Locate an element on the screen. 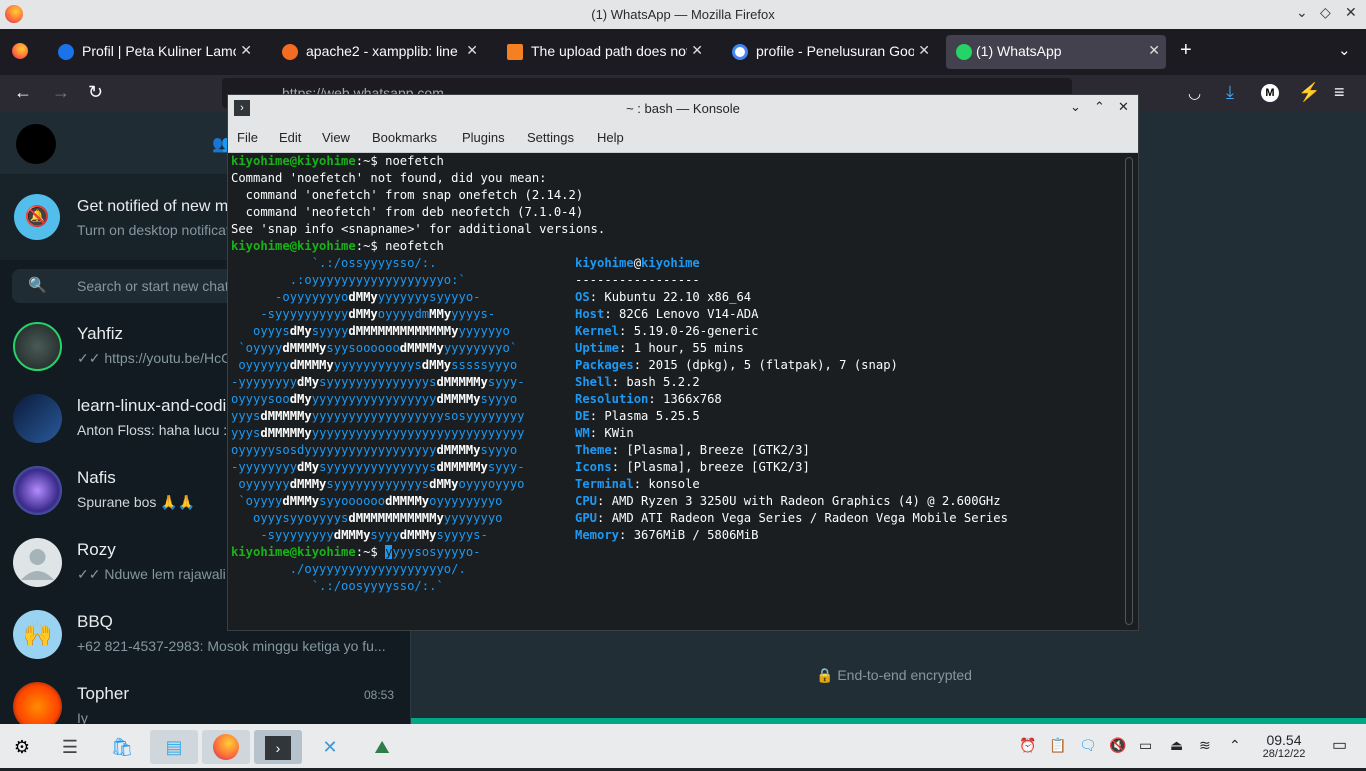 This screenshot has width=1366, height=771. info-key: WM is located at coordinates (582, 433).